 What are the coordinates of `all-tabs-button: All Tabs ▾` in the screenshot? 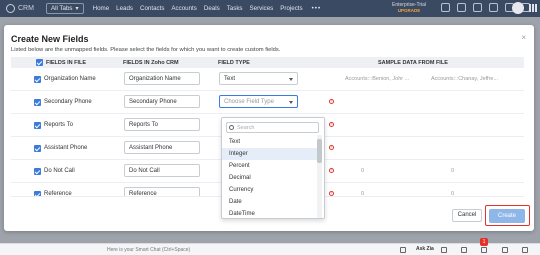 It's located at (64, 8).